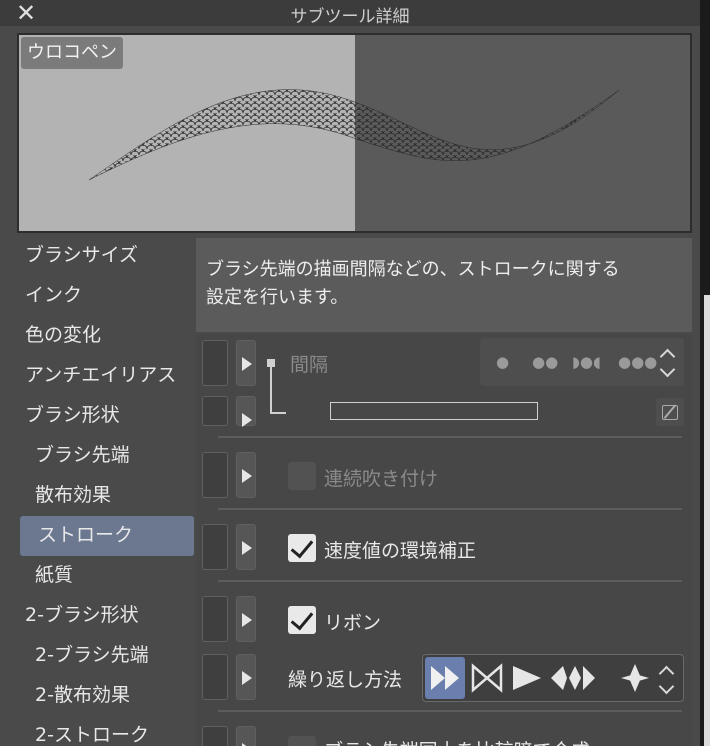 Image resolution: width=710 pixels, height=746 pixels. I want to click on spacing-preset-3-icon: ◗●◖, so click(586, 362).